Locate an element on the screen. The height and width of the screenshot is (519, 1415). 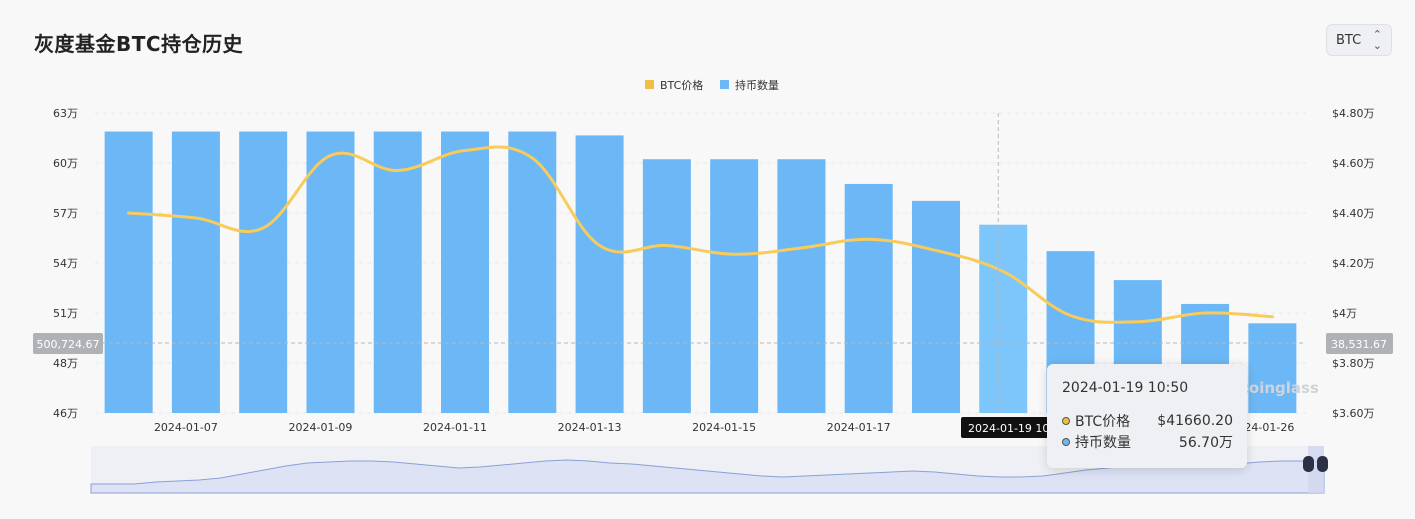
holdings-dot-icon is located at coordinates (1066, 441).